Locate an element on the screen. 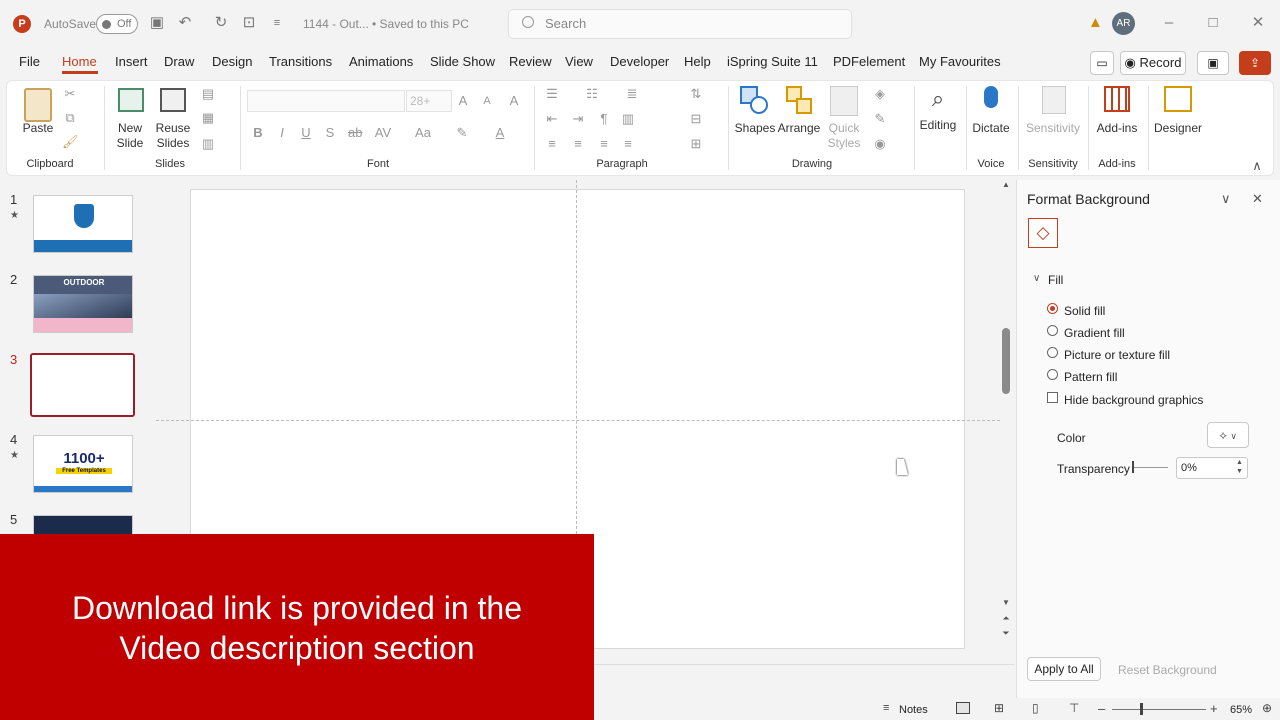 This screenshot has height=720, width=1280. quick-styles-icon is located at coordinates (844, 101).